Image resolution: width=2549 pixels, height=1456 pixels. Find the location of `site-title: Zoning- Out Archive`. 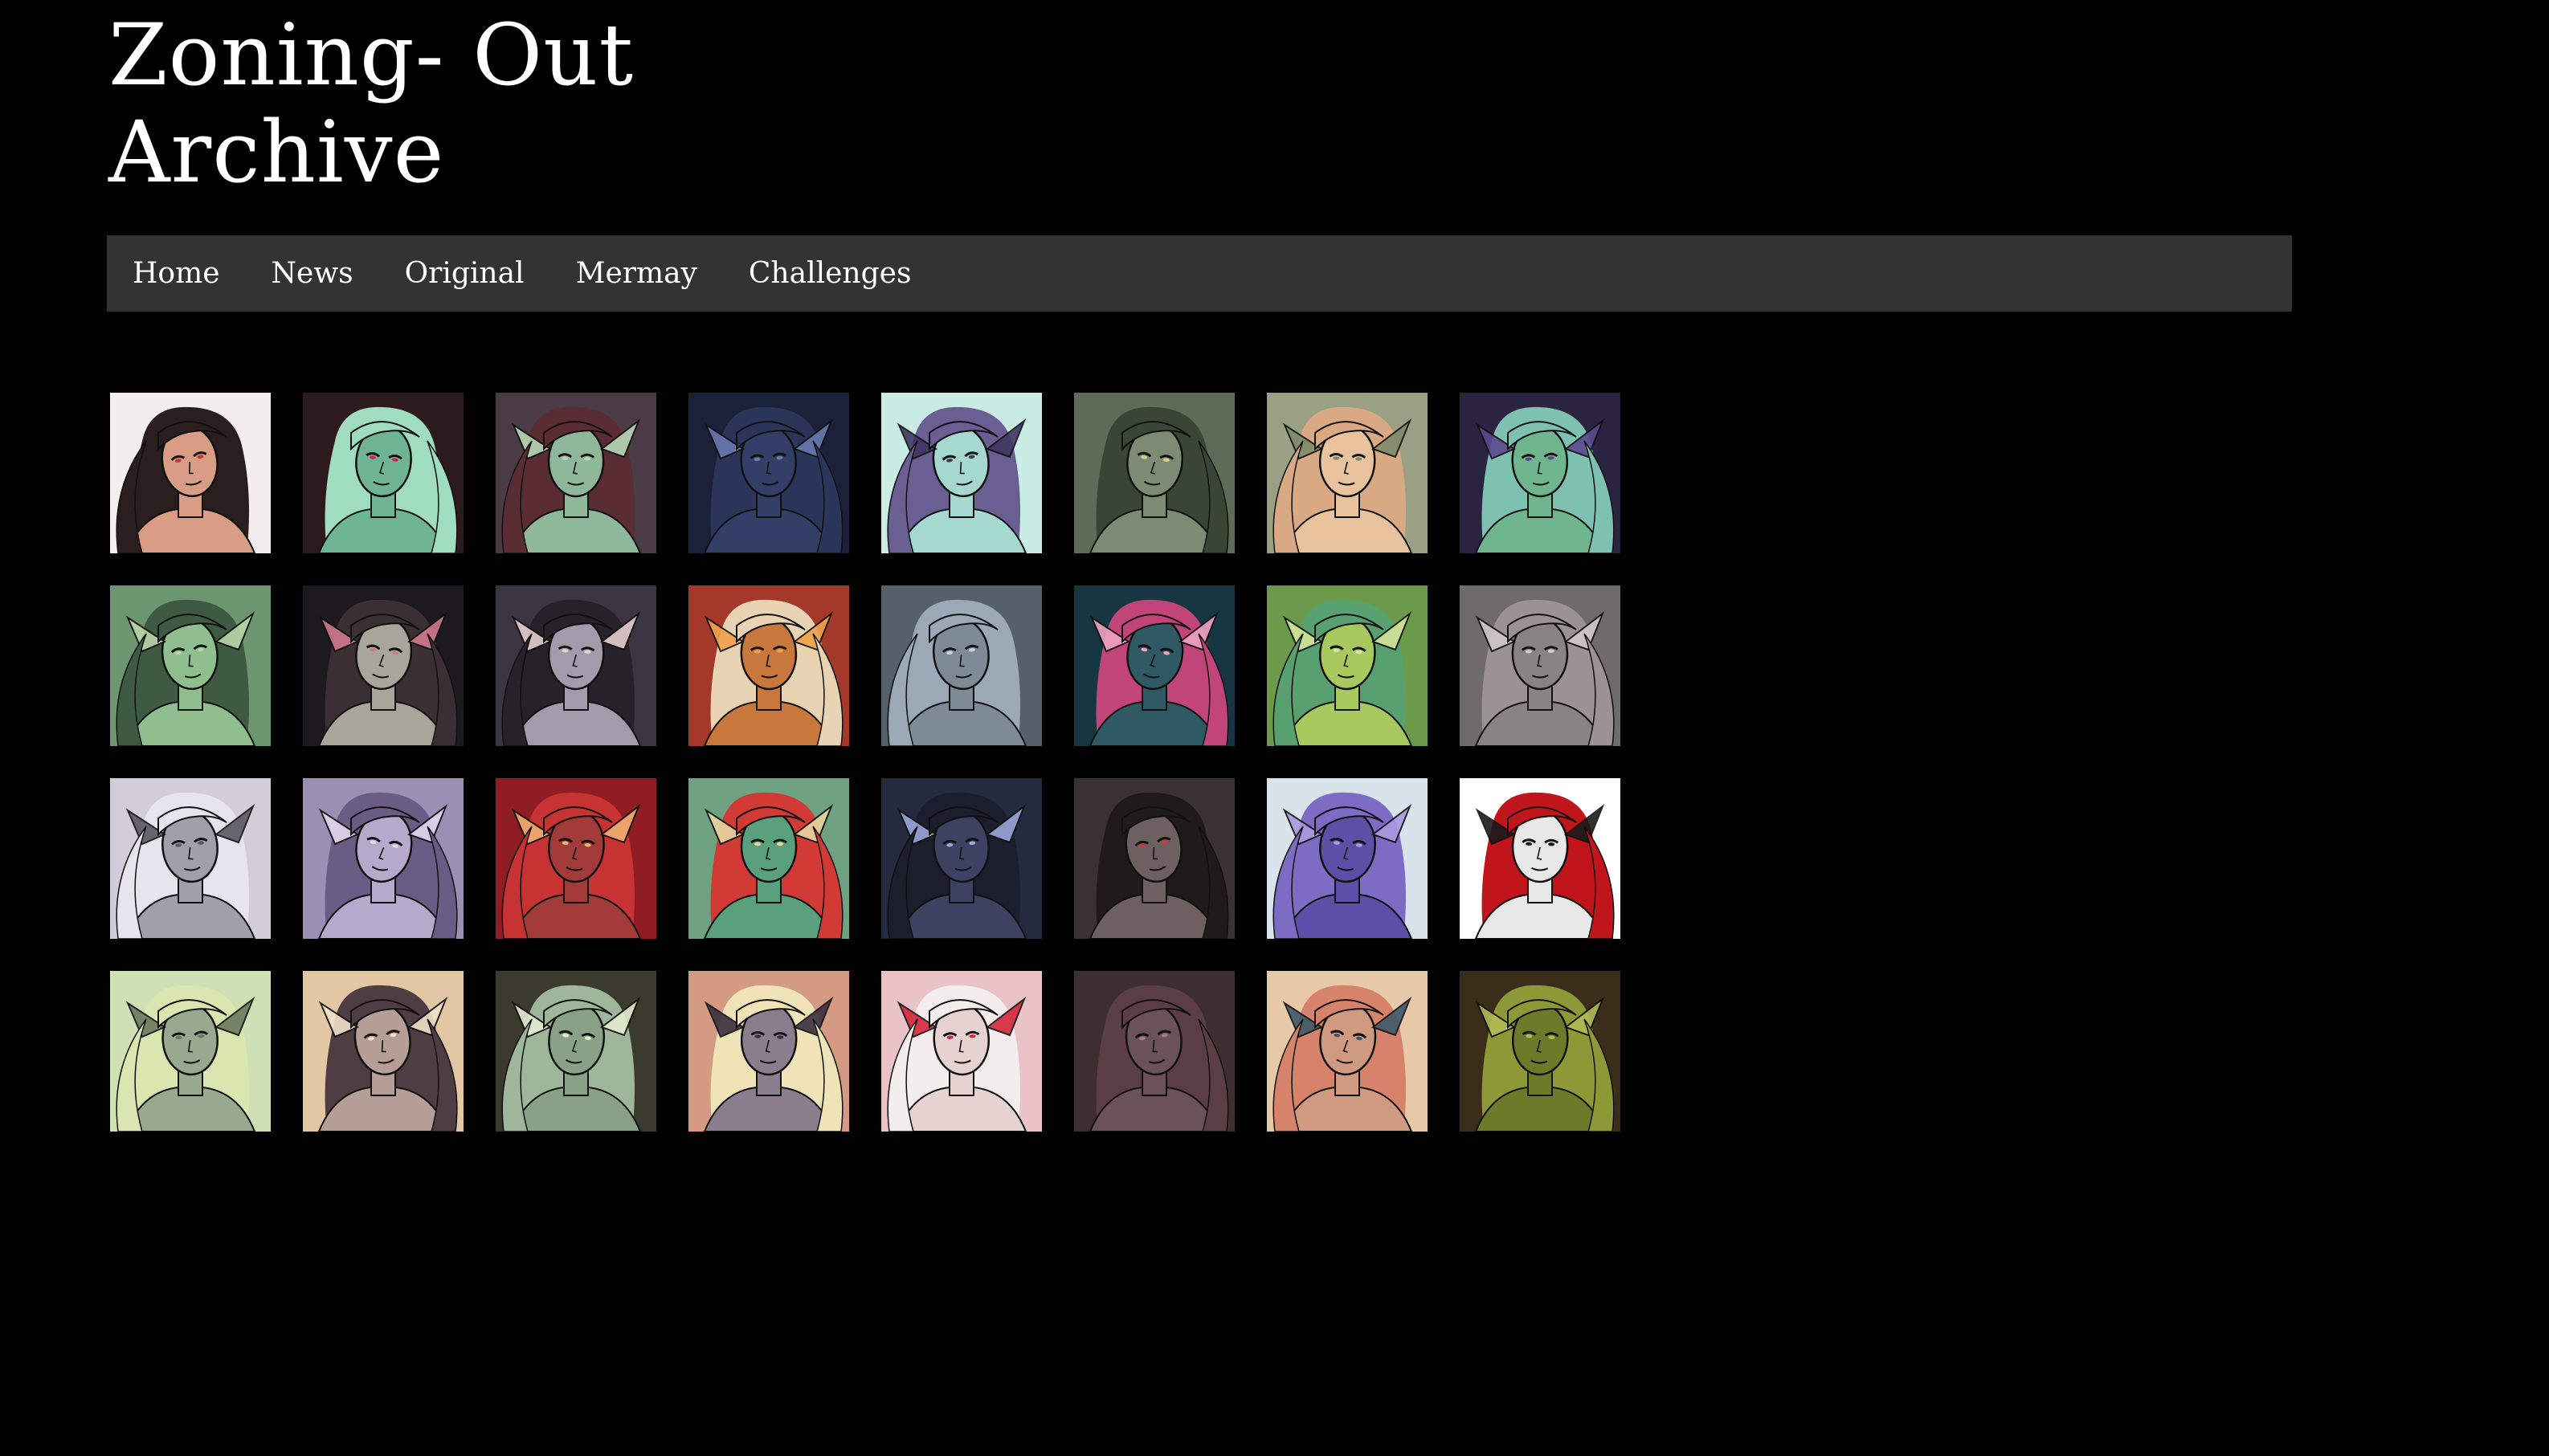

site-title: Zoning- Out Archive is located at coordinates (371, 103).